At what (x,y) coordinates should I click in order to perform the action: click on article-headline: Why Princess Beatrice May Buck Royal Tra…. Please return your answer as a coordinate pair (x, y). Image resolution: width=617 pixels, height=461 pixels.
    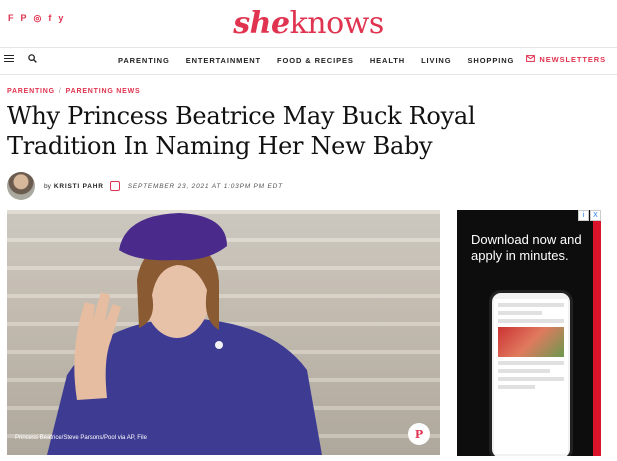
    Looking at the image, I should click on (241, 131).